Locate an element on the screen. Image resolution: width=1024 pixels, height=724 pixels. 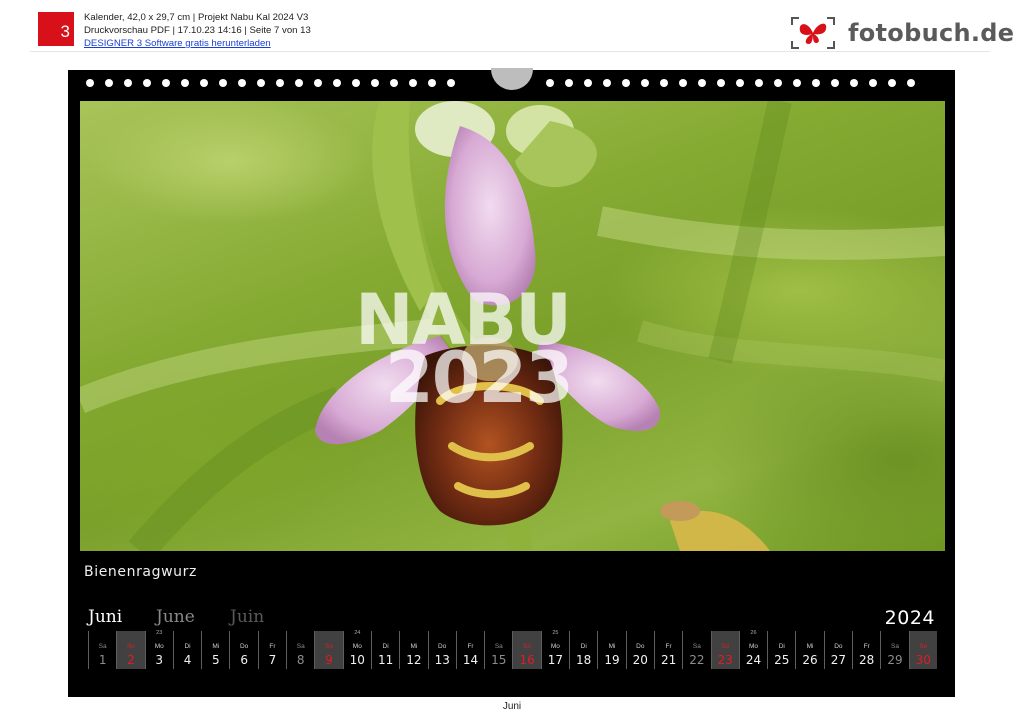
photo-caption: Bienenragwurz is located at coordinates (140, 572).